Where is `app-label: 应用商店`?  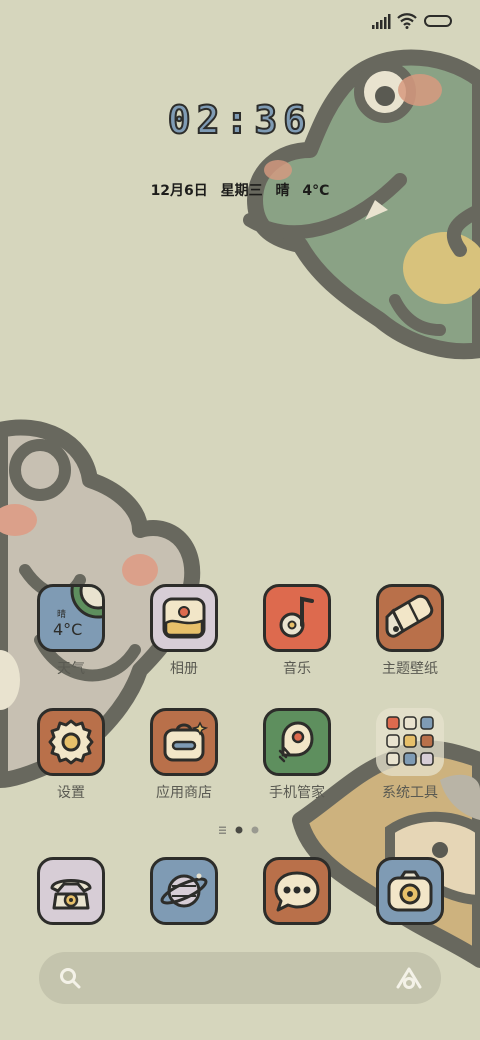
app-label: 应用商店 is located at coordinates (184, 793).